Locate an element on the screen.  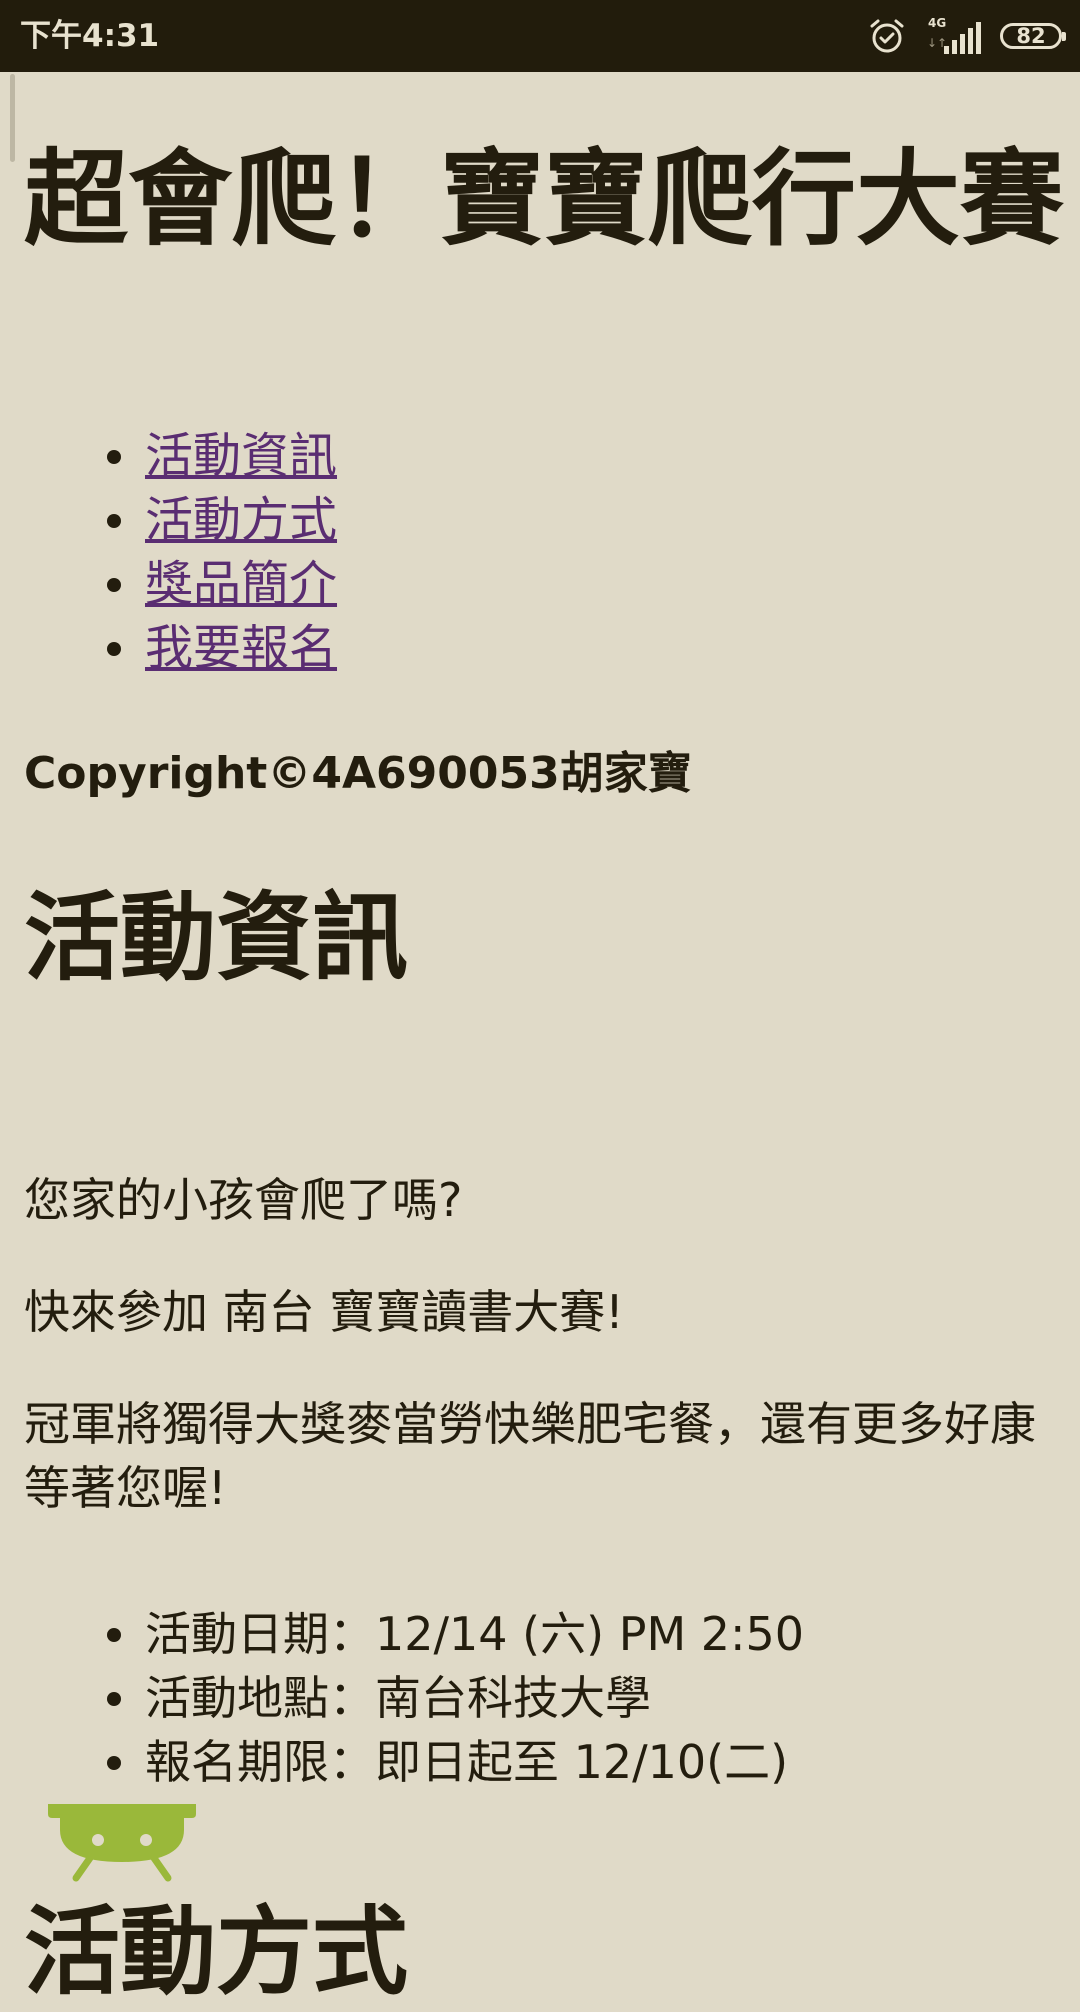
nav-list: 活動資訊 活動方式 獎品簡介 我要報名 is located at coordinates (168, 552).